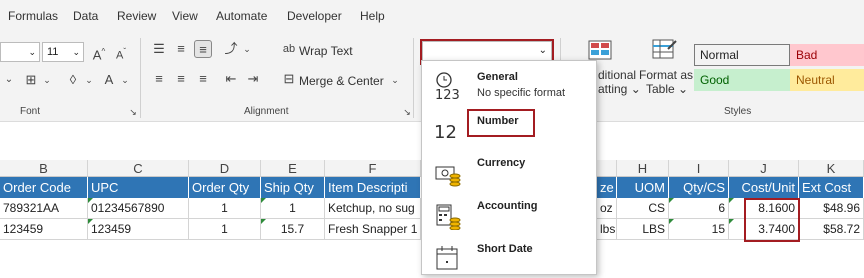  Describe the element at coordinates (497, 77) in the screenshot. I see `format-option-title: General` at that location.